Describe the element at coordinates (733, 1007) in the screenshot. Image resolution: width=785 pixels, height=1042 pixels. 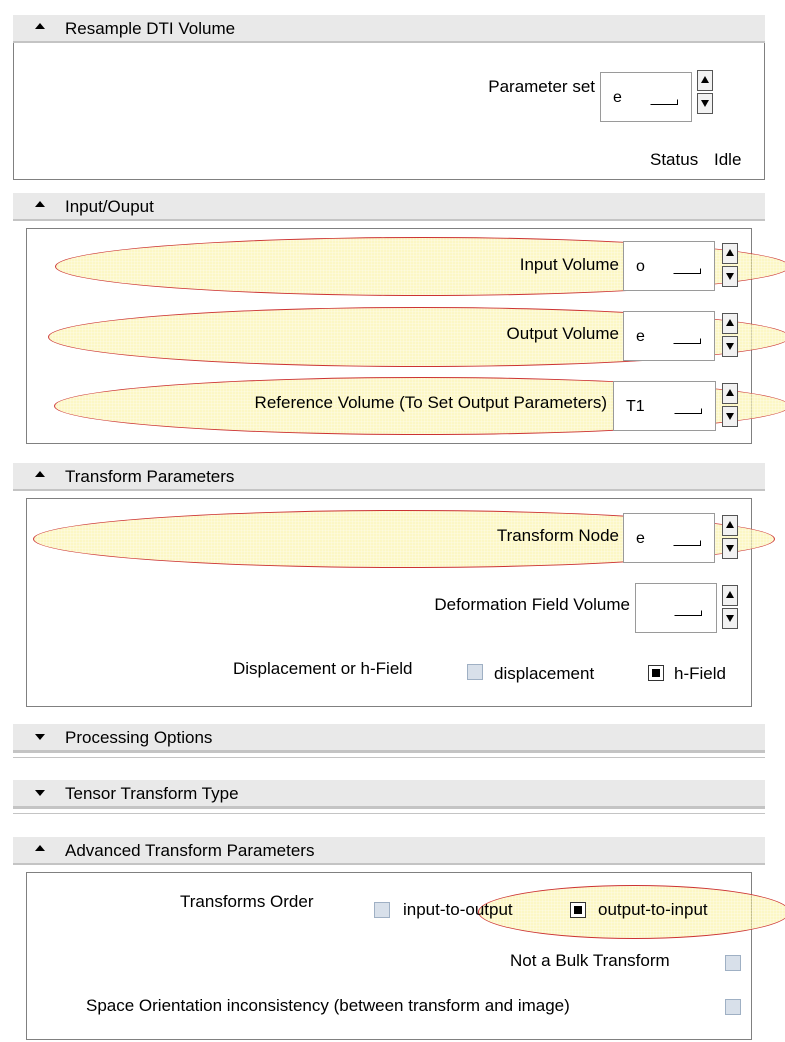
I see `space-orientation-checkbox` at that location.